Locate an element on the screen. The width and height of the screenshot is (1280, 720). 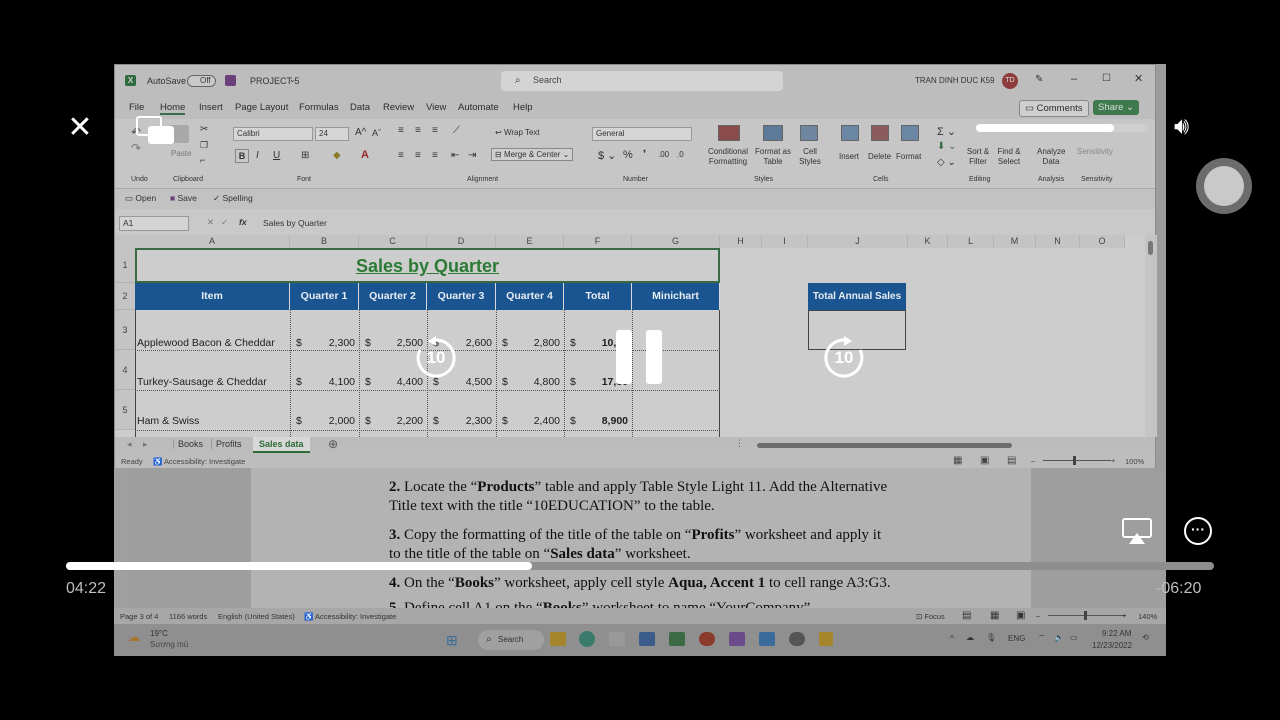
weather-desc: Sương mù is located at coordinates (169, 644).